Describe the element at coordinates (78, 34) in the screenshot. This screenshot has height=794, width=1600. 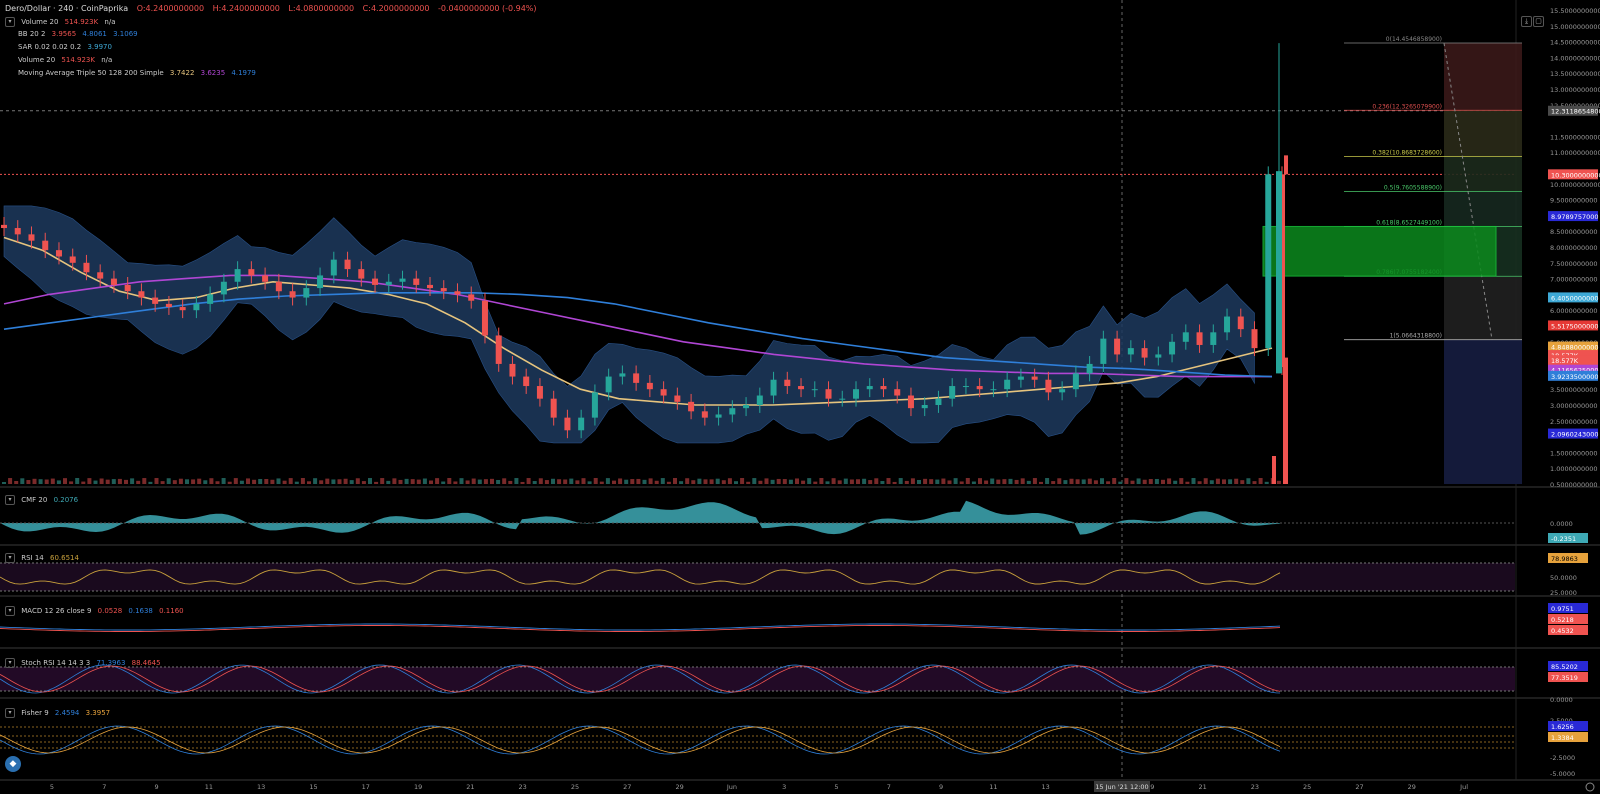
I see `legend-bb: BB 20 2 3.9565 4.8061 3.1069` at that location.